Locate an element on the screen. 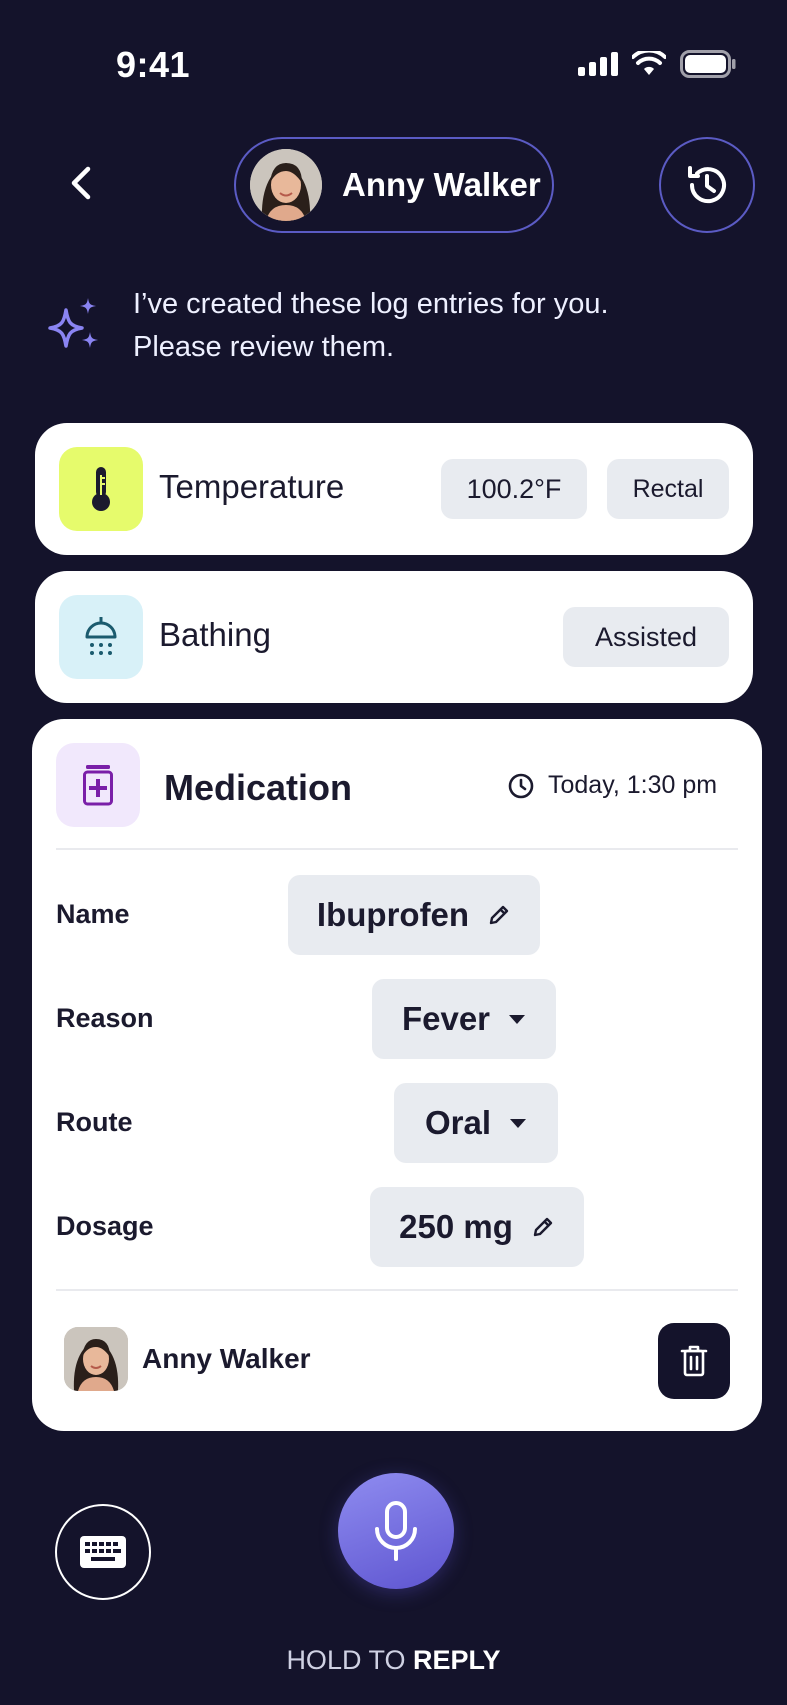  name-field: Ibuprofen is located at coordinates (414, 915).